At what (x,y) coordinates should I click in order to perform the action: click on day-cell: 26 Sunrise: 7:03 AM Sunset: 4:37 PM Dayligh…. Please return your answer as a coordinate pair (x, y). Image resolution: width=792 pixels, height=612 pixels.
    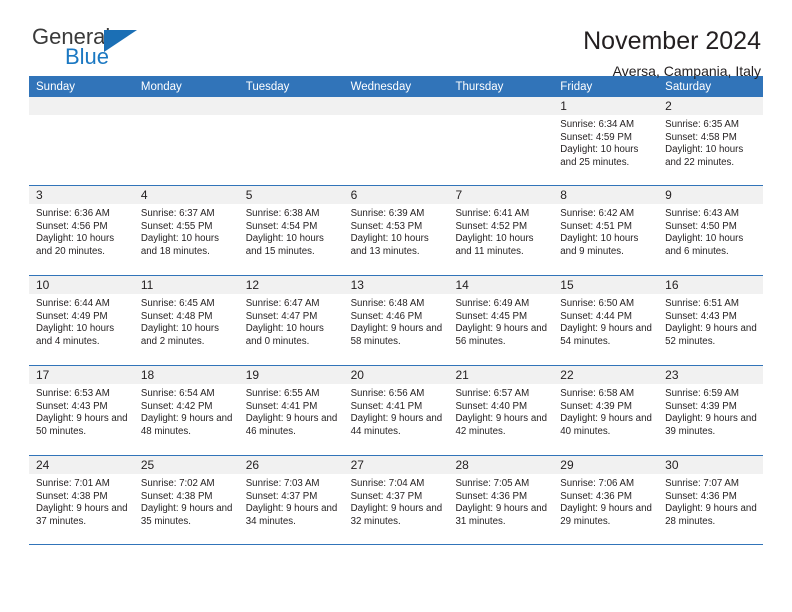
    Looking at the image, I should click on (291, 500).